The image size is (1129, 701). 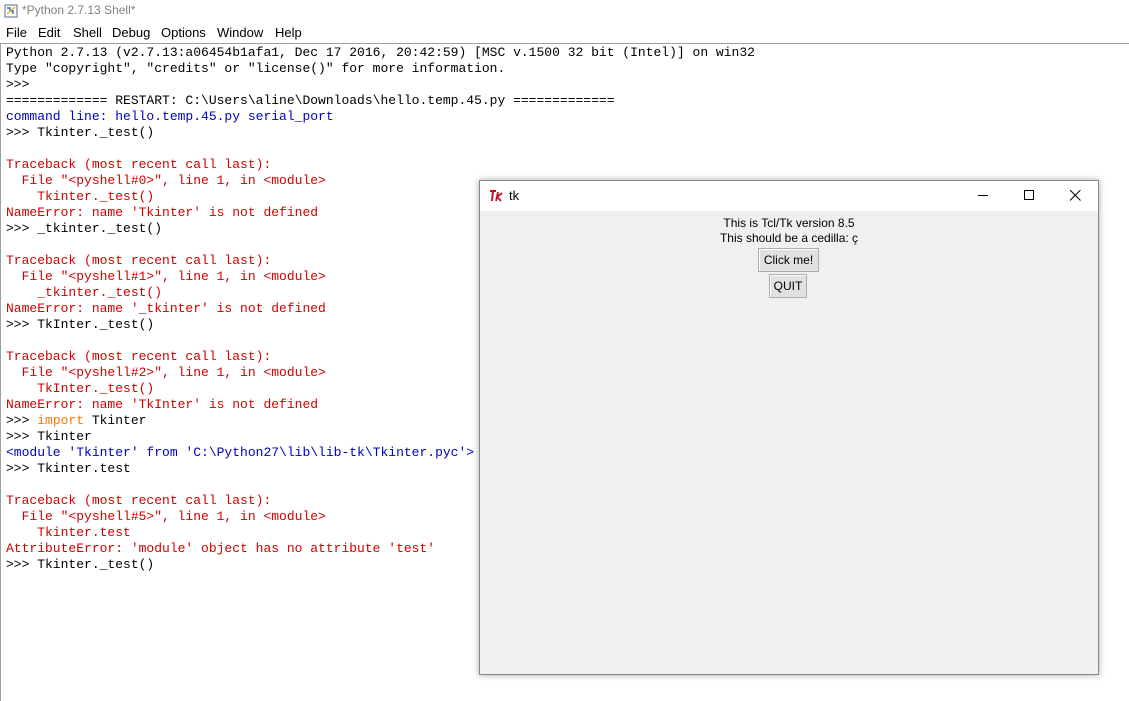 I want to click on minimize-icon, so click(x=983, y=195).